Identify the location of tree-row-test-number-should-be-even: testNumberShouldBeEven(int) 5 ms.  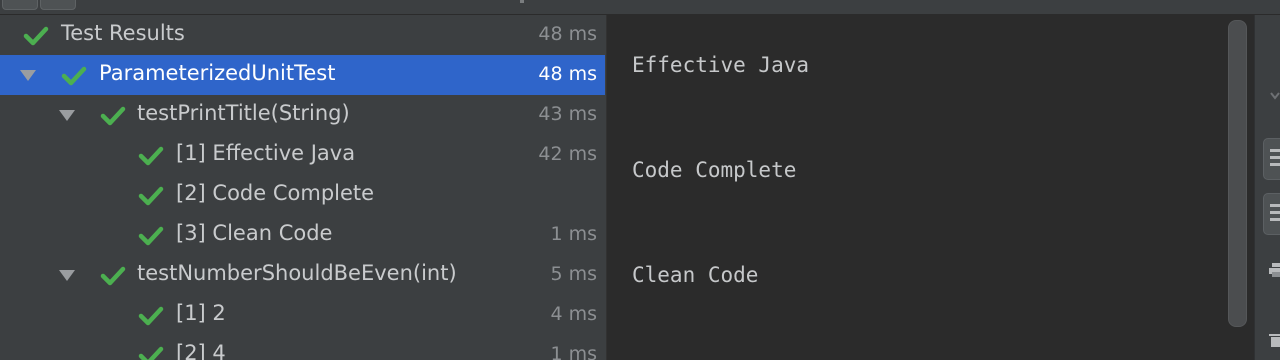
(302, 275).